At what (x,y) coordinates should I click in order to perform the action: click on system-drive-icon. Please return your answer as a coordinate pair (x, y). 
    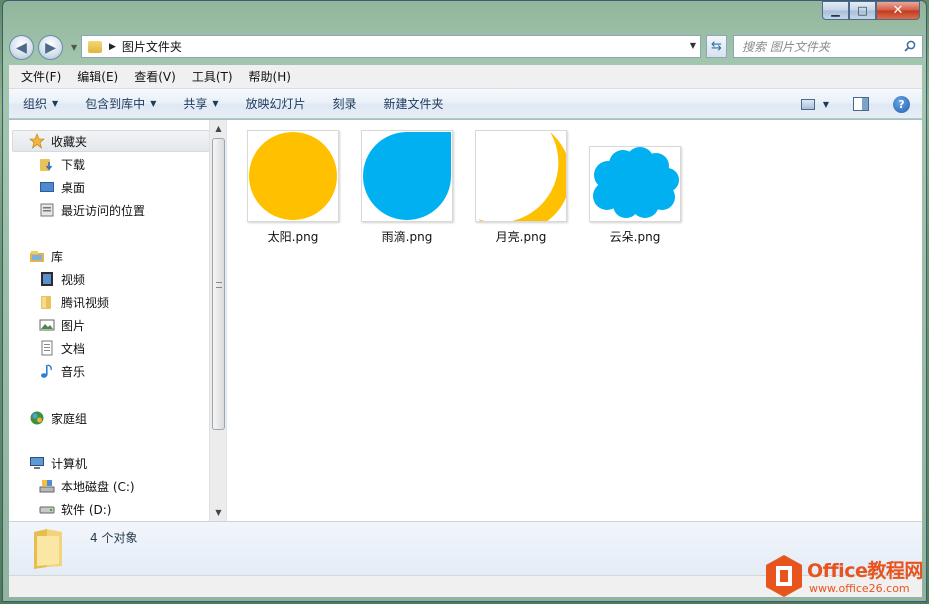
    Looking at the image, I should click on (47, 486).